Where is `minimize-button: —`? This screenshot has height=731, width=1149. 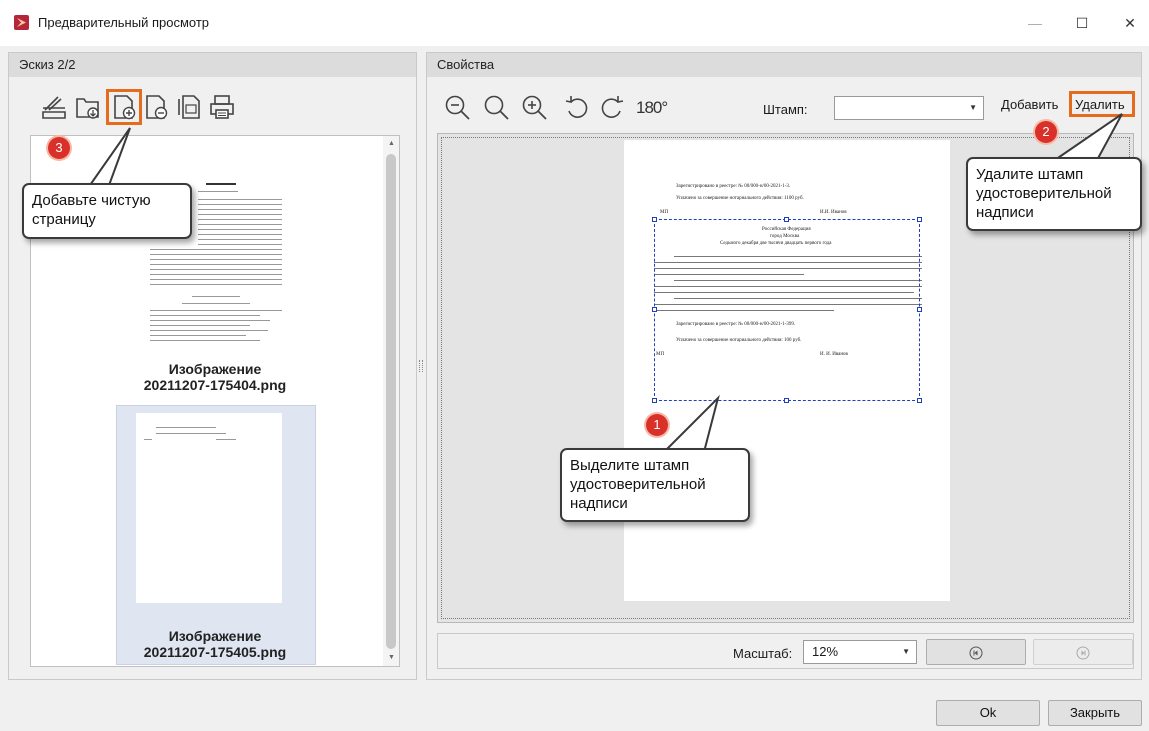
minimize-button: — is located at coordinates (1035, 23).